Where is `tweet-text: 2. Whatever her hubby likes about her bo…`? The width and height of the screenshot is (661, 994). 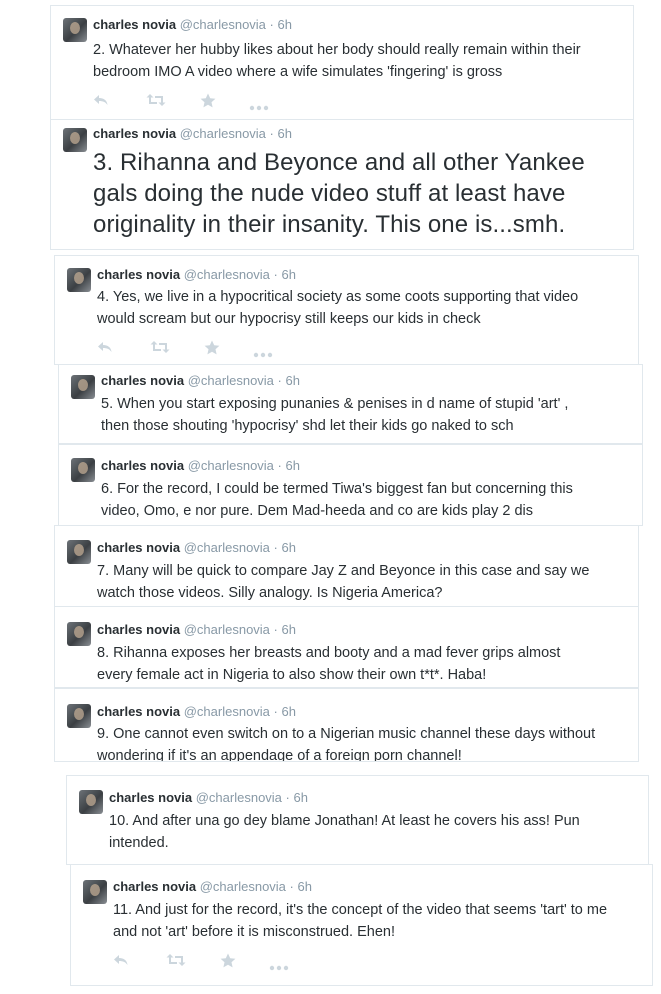
tweet-text: 2. Whatever her hubby likes about her bo… is located at coordinates (337, 61).